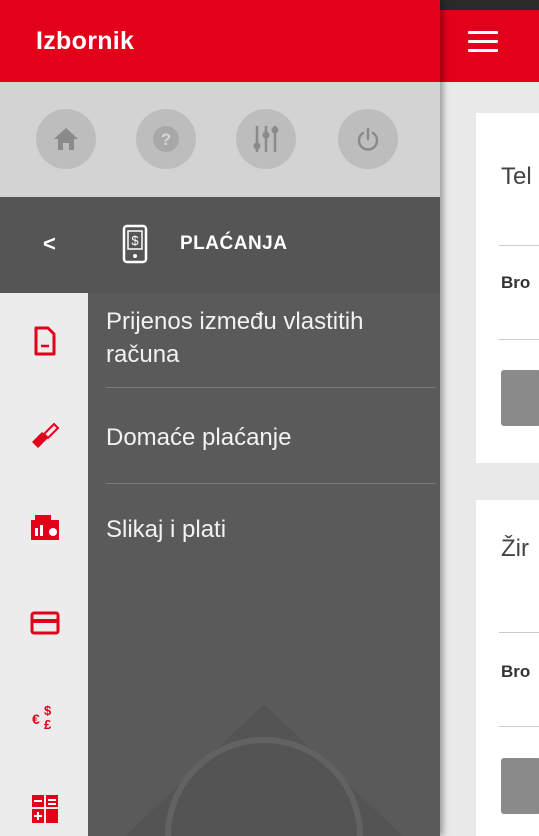  Describe the element at coordinates (85, 41) in the screenshot. I see `drawer-title: Izbornik` at that location.